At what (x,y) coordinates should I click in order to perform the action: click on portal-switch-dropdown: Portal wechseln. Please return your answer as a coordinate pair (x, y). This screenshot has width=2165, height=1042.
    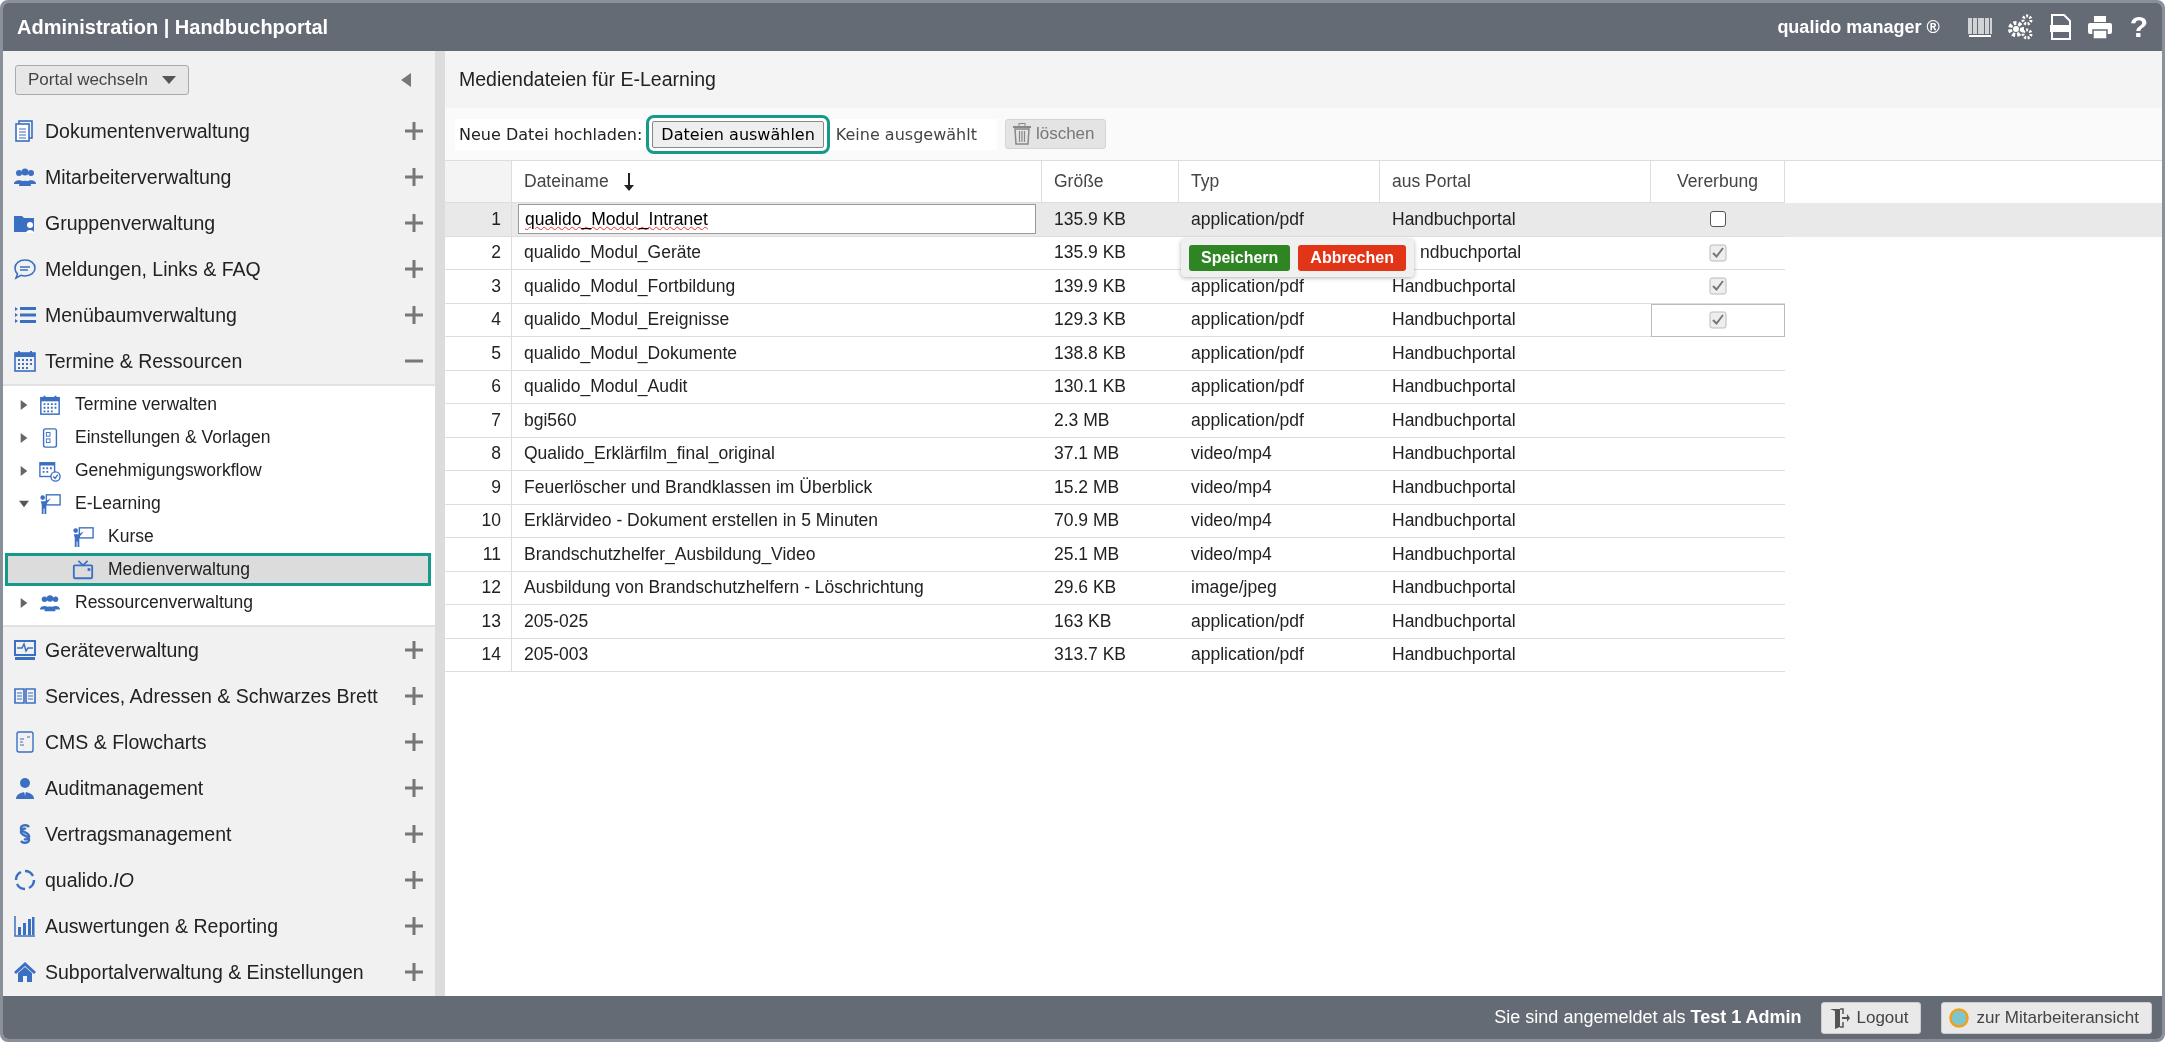
    Looking at the image, I should click on (102, 79).